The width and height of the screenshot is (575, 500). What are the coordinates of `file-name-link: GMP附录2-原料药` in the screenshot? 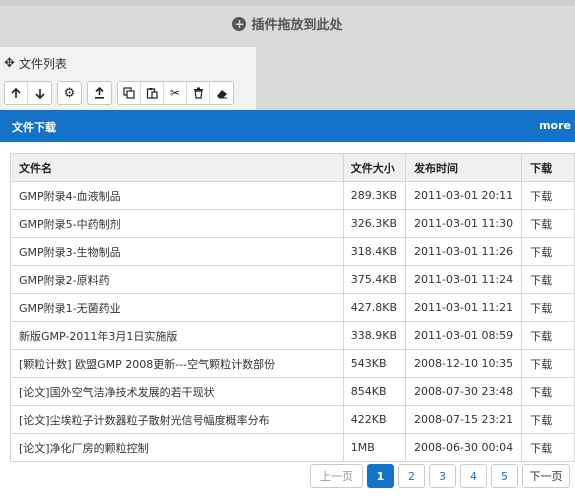 It's located at (177, 279).